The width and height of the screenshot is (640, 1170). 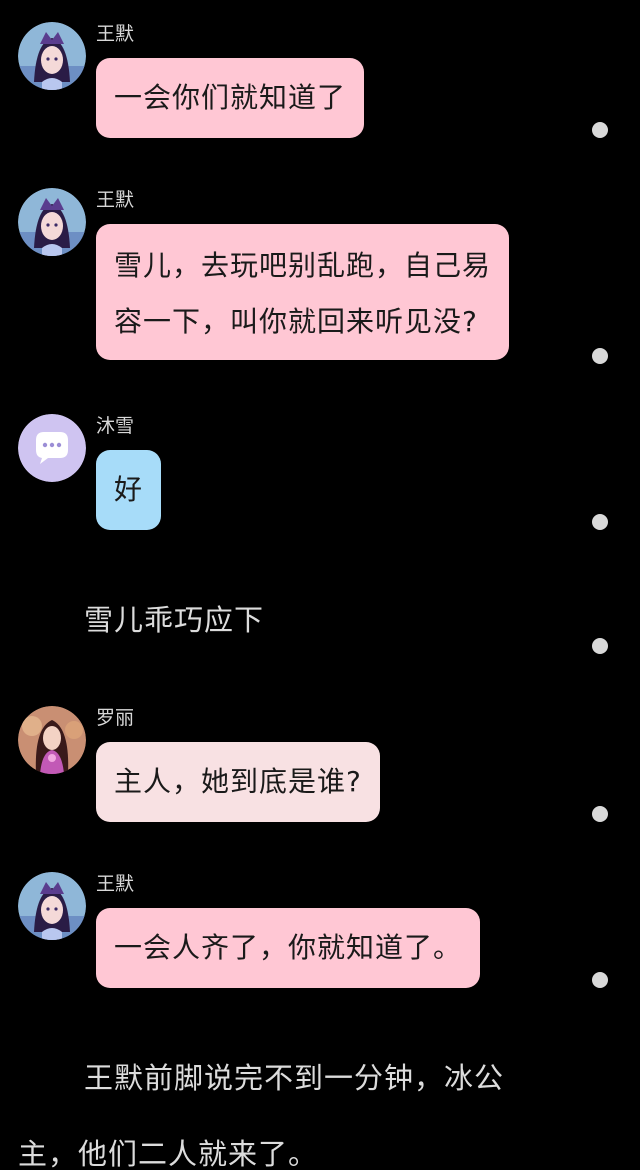 I want to click on message-bubble: 一会人齐了，你就知道了。, so click(x=288, y=948).